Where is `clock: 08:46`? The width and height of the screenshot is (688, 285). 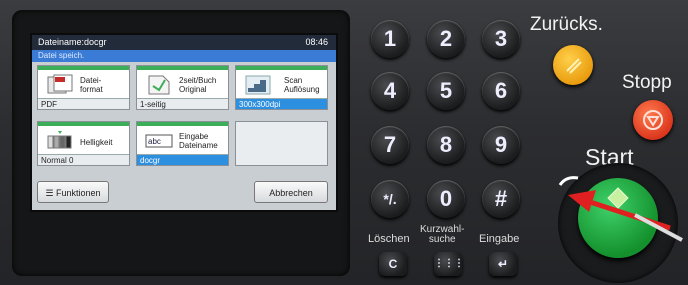 clock: 08:46 is located at coordinates (316, 42).